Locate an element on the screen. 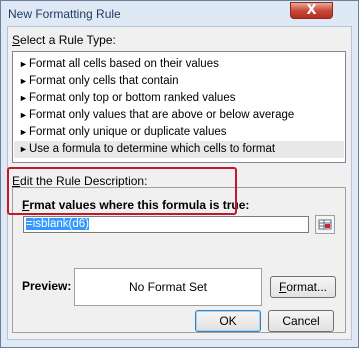  formula-input: =isblank(d6) is located at coordinates (166, 224).